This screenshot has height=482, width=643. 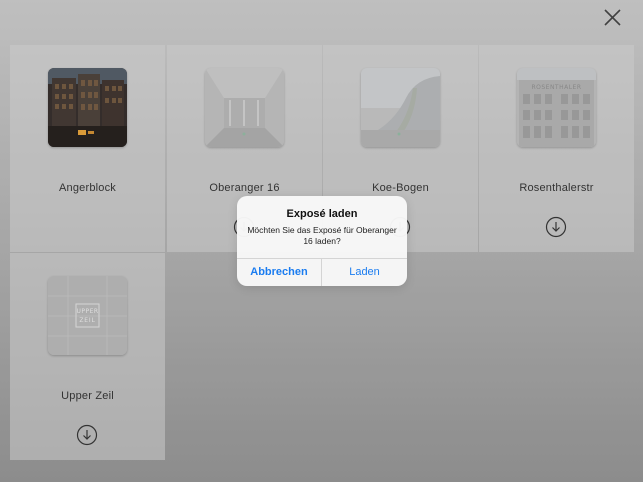 What do you see at coordinates (87, 188) in the screenshot?
I see `expose-name: Angerblock` at bounding box center [87, 188].